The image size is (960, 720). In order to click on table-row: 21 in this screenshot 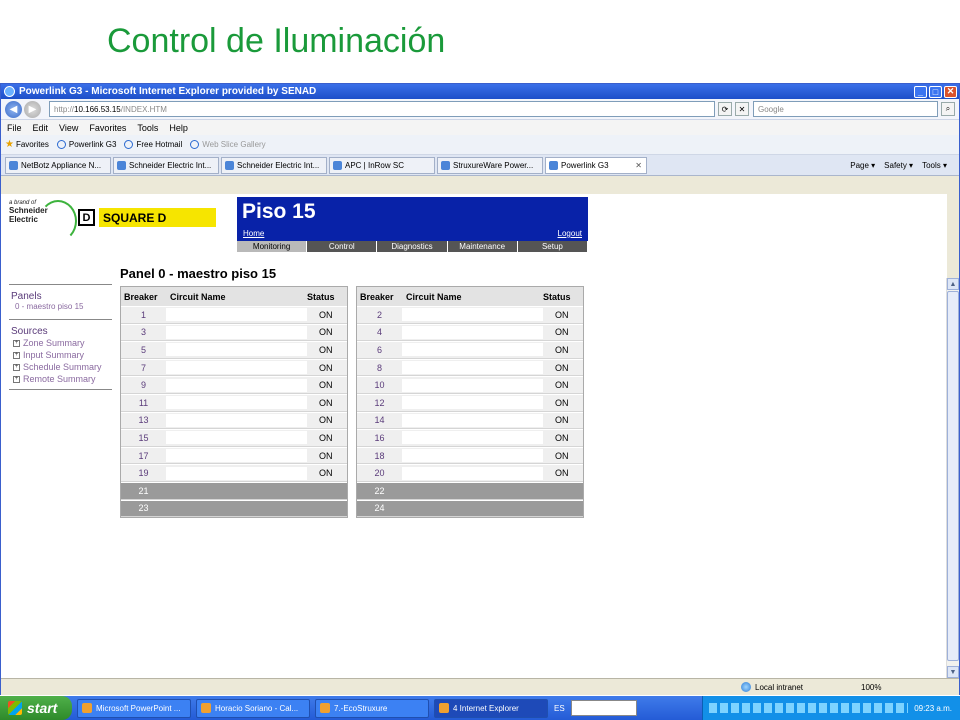, I will do `click(234, 490)`.